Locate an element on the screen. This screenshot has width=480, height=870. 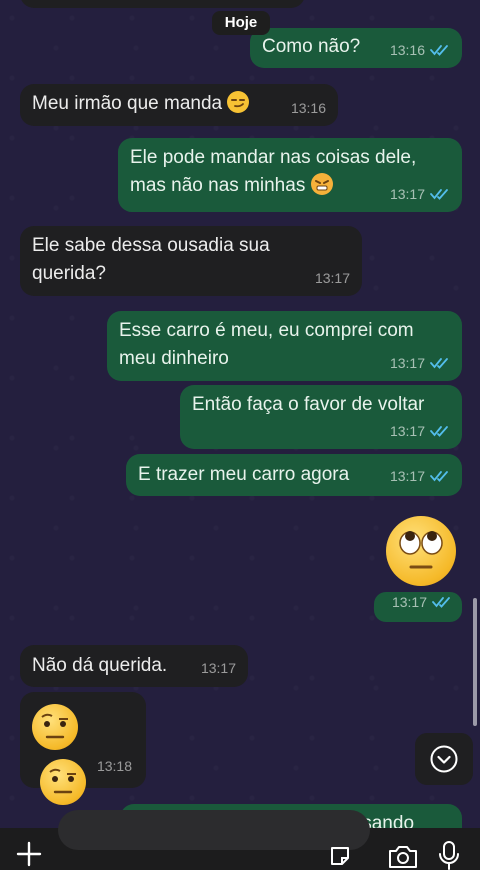
date-chip: Hoje is located at coordinates (241, 23).